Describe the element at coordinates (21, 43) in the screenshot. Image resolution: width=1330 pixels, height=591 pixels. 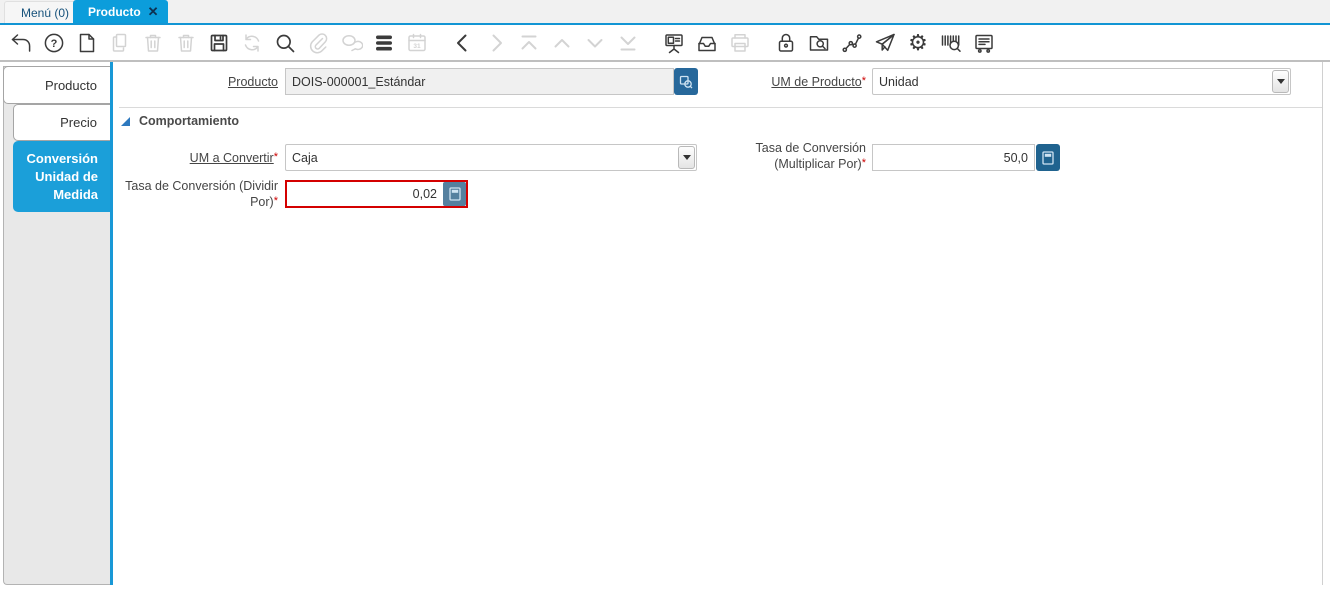
I see `undo-icon` at that location.